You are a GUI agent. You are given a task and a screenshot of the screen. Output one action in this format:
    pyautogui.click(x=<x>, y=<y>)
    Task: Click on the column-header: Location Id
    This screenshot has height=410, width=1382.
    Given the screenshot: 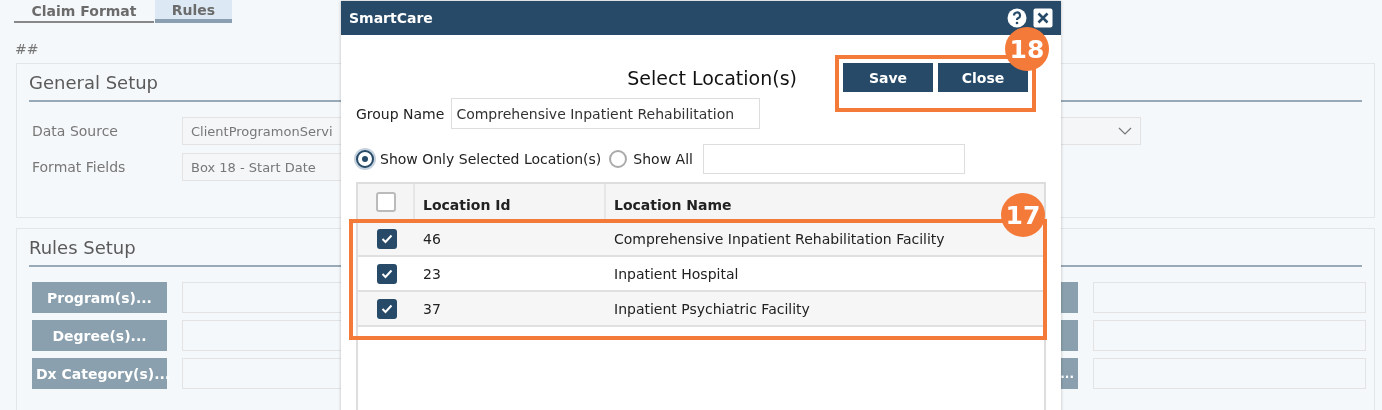 What is the action you would take?
    pyautogui.click(x=467, y=205)
    